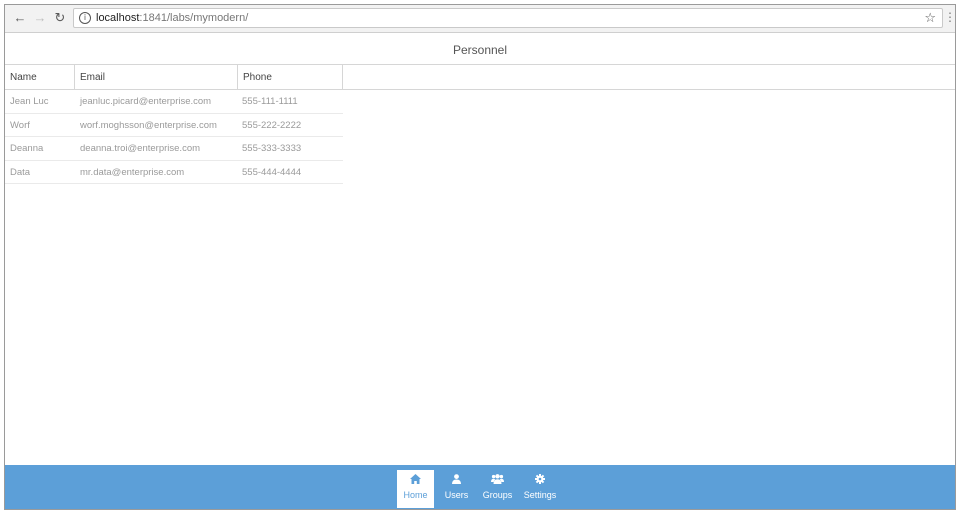 Image resolution: width=960 pixels, height=514 pixels. I want to click on info-icon: i, so click(85, 18).